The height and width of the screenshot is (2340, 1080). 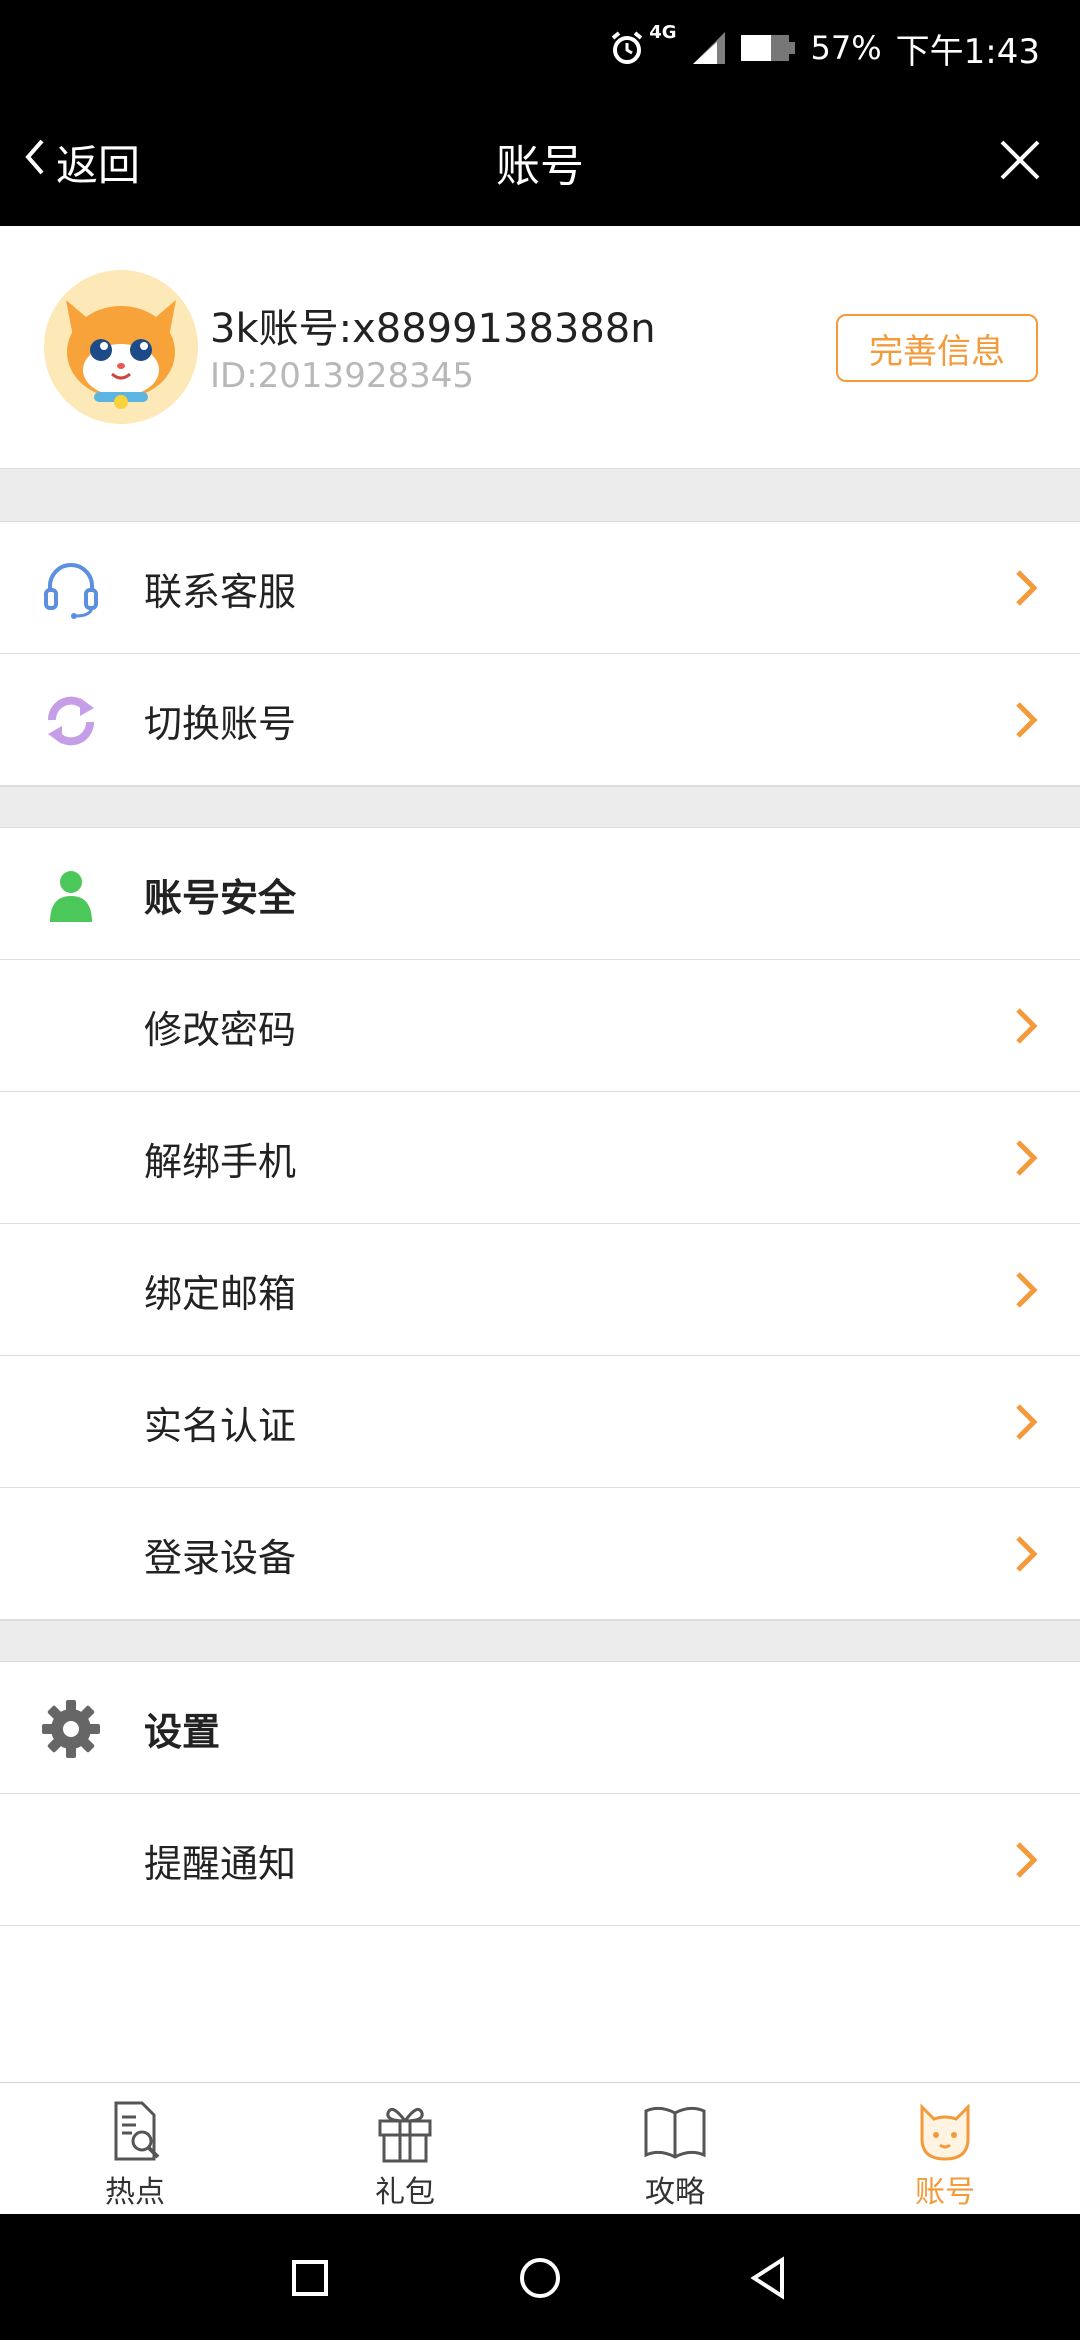 I want to click on menu-item-change-password: 修改密码, so click(x=540, y=1026).